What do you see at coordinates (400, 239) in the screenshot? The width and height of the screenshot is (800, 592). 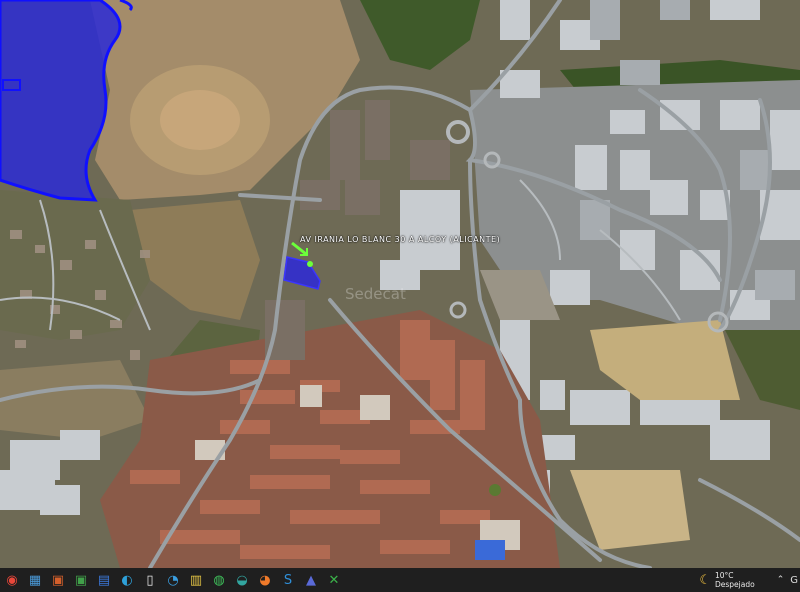 I see `parcel-address-label: AV IRANIA LO BLANC 30 A ALCOY (ALICANTE)` at bounding box center [400, 239].